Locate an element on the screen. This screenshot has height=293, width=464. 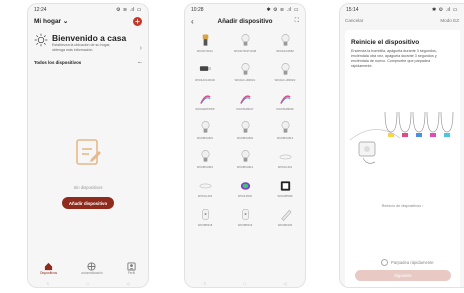
device-option: WOOBULB01 is located at coordinates (205, 133).